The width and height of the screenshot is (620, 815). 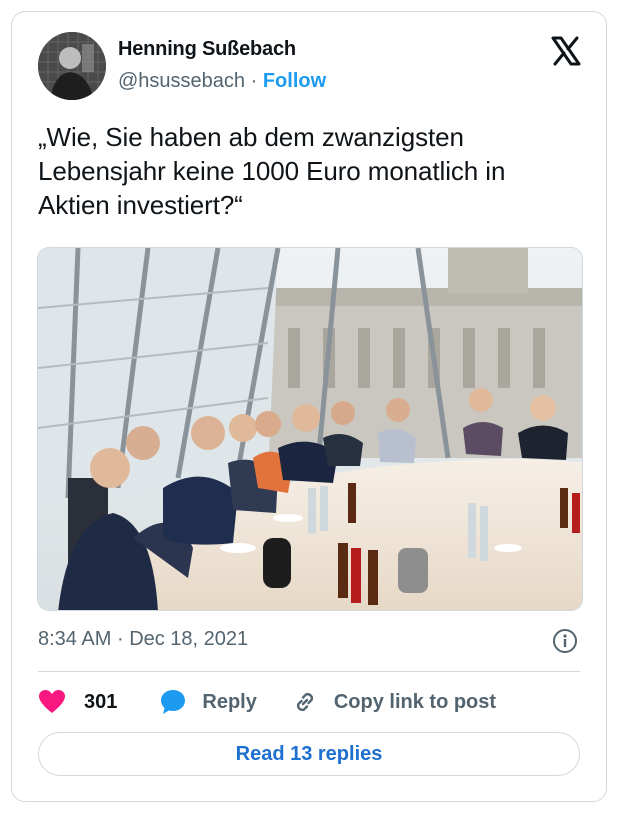 I want to click on x-logo-icon, so click(x=566, y=51).